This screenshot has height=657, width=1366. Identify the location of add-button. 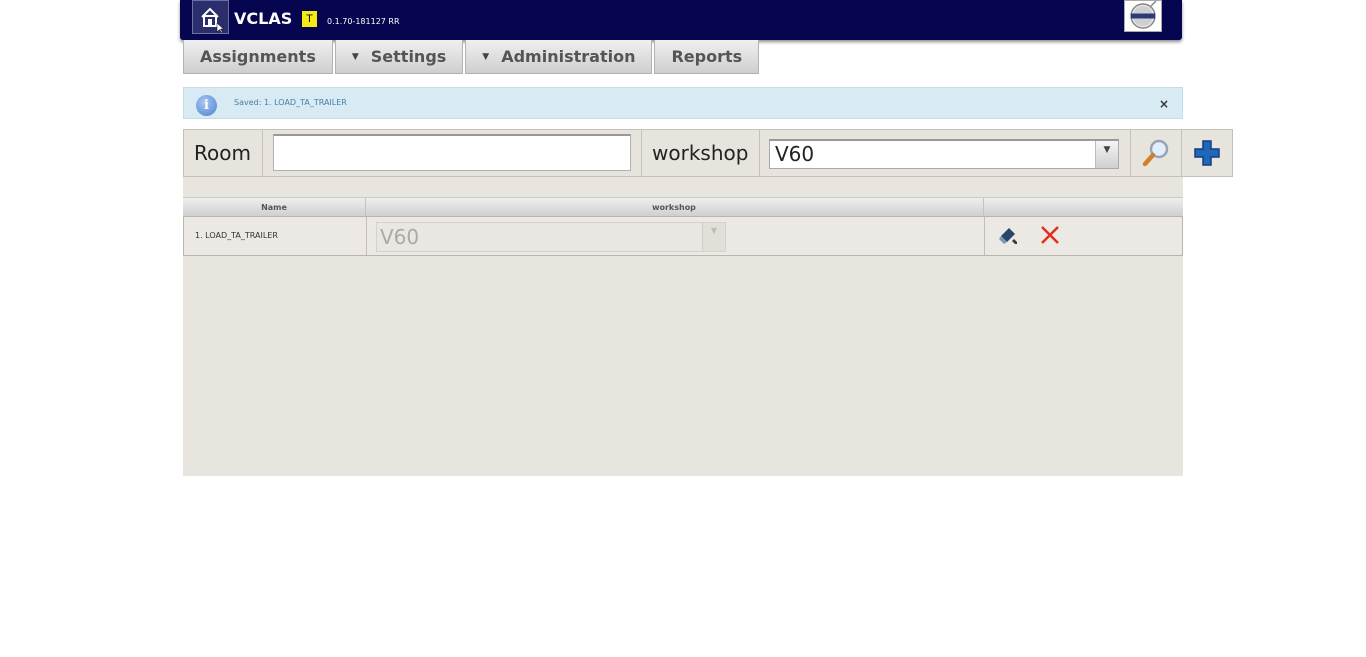
(1207, 153).